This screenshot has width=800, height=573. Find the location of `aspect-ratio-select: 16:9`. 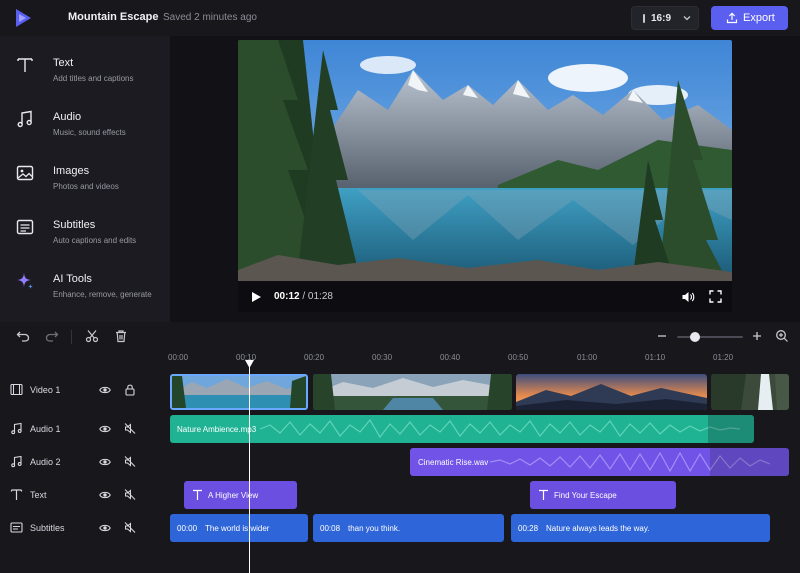

aspect-ratio-select: 16:9 is located at coordinates (665, 18).